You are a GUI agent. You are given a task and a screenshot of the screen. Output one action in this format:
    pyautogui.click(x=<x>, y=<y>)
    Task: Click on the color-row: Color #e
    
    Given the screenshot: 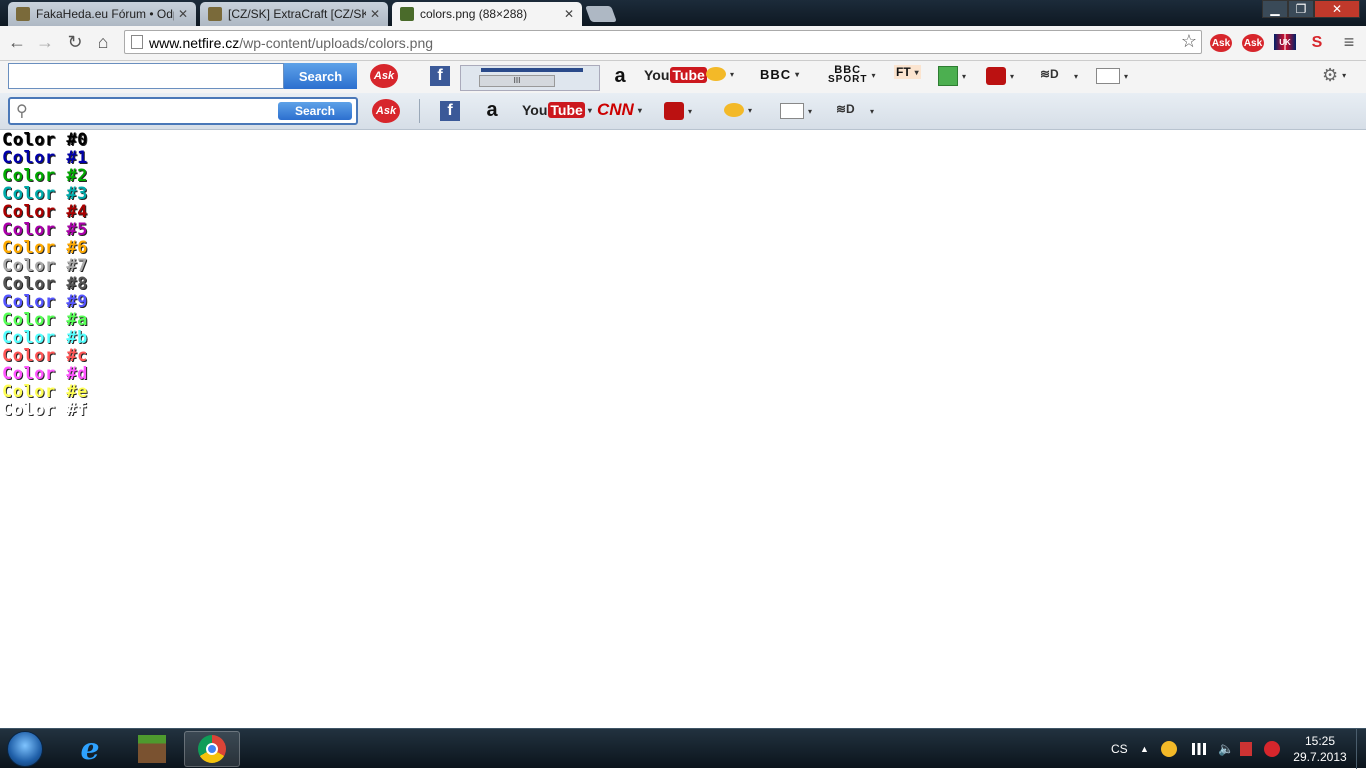 What is the action you would take?
    pyautogui.click(x=45, y=392)
    